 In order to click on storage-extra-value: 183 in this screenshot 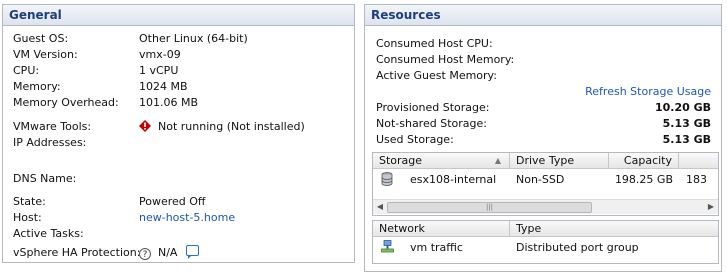, I will do `click(696, 179)`.